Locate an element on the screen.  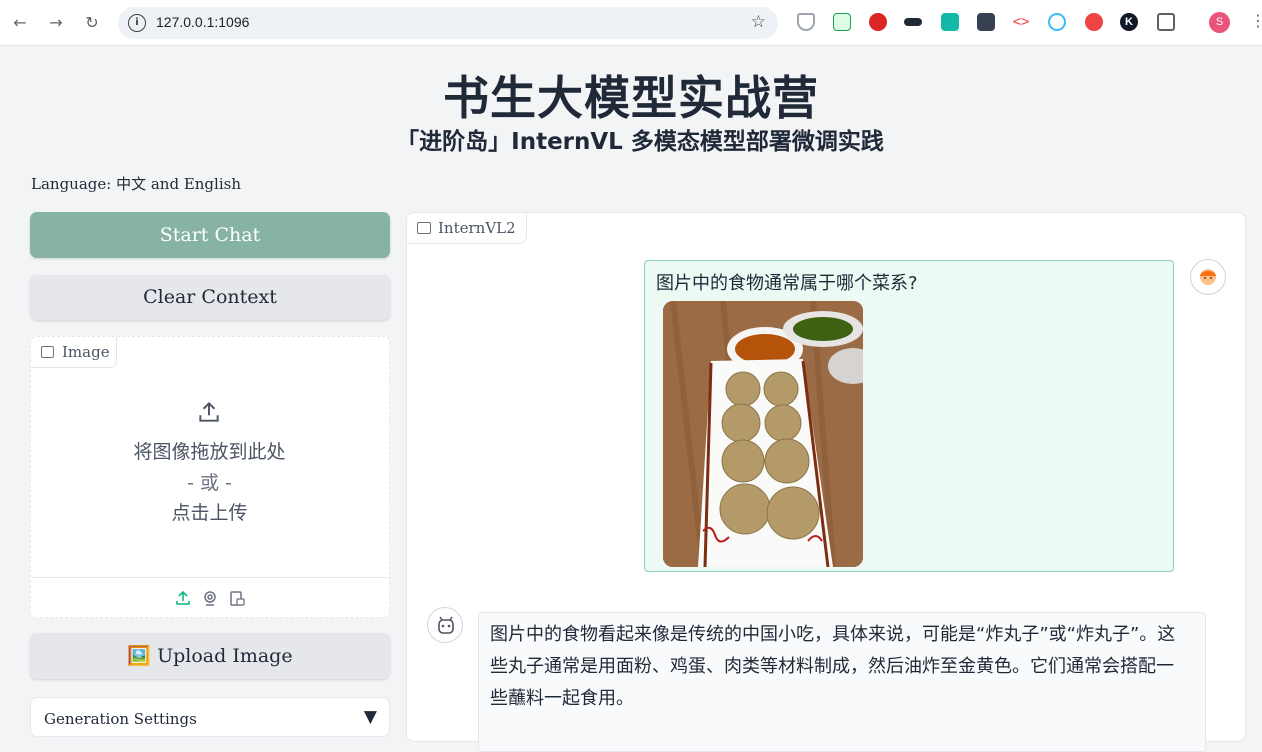
start-chat-button: Start Chat is located at coordinates (210, 235).